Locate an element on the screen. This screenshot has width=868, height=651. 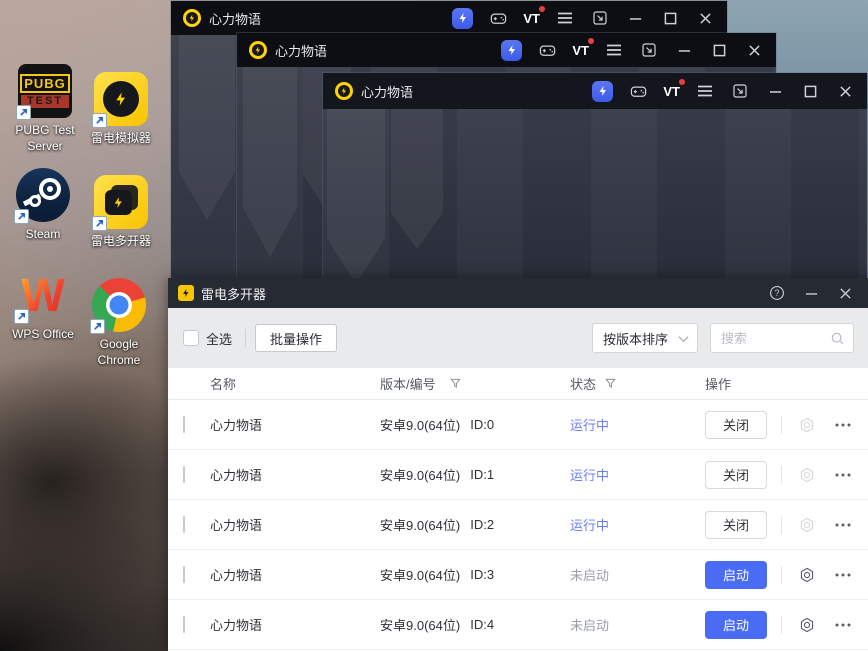
pubg-icon-text: PUBG is located at coordinates (45, 83).